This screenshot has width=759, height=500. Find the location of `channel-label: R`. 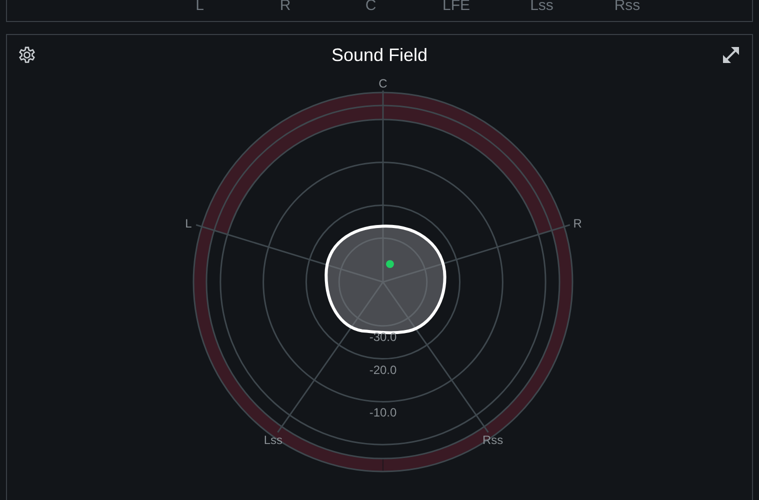

channel-label: R is located at coordinates (285, 8).